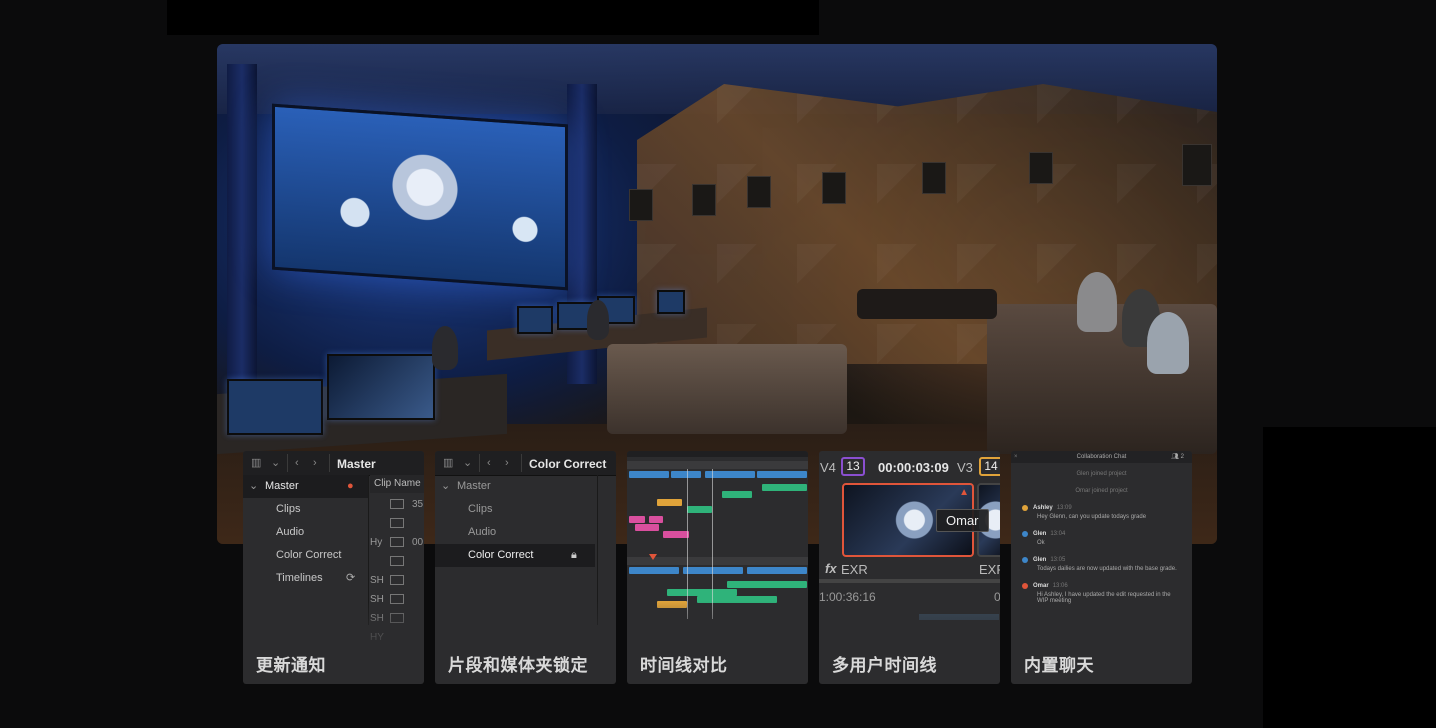 The width and height of the screenshot is (1436, 728). What do you see at coordinates (356, 464) in the screenshot?
I see `bin-title: Master` at bounding box center [356, 464].